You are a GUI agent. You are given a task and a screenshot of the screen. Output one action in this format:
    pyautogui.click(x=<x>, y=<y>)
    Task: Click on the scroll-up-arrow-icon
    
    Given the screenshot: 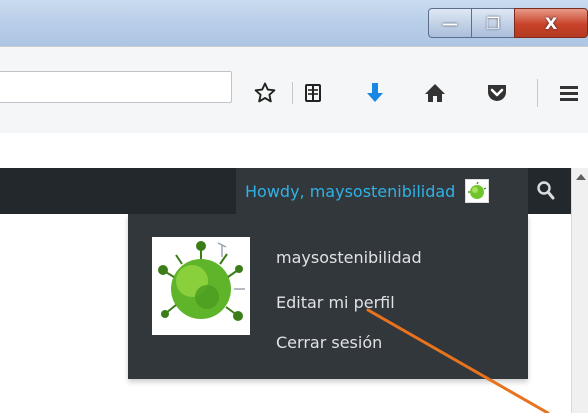 What is the action you would take?
    pyautogui.click(x=581, y=177)
    